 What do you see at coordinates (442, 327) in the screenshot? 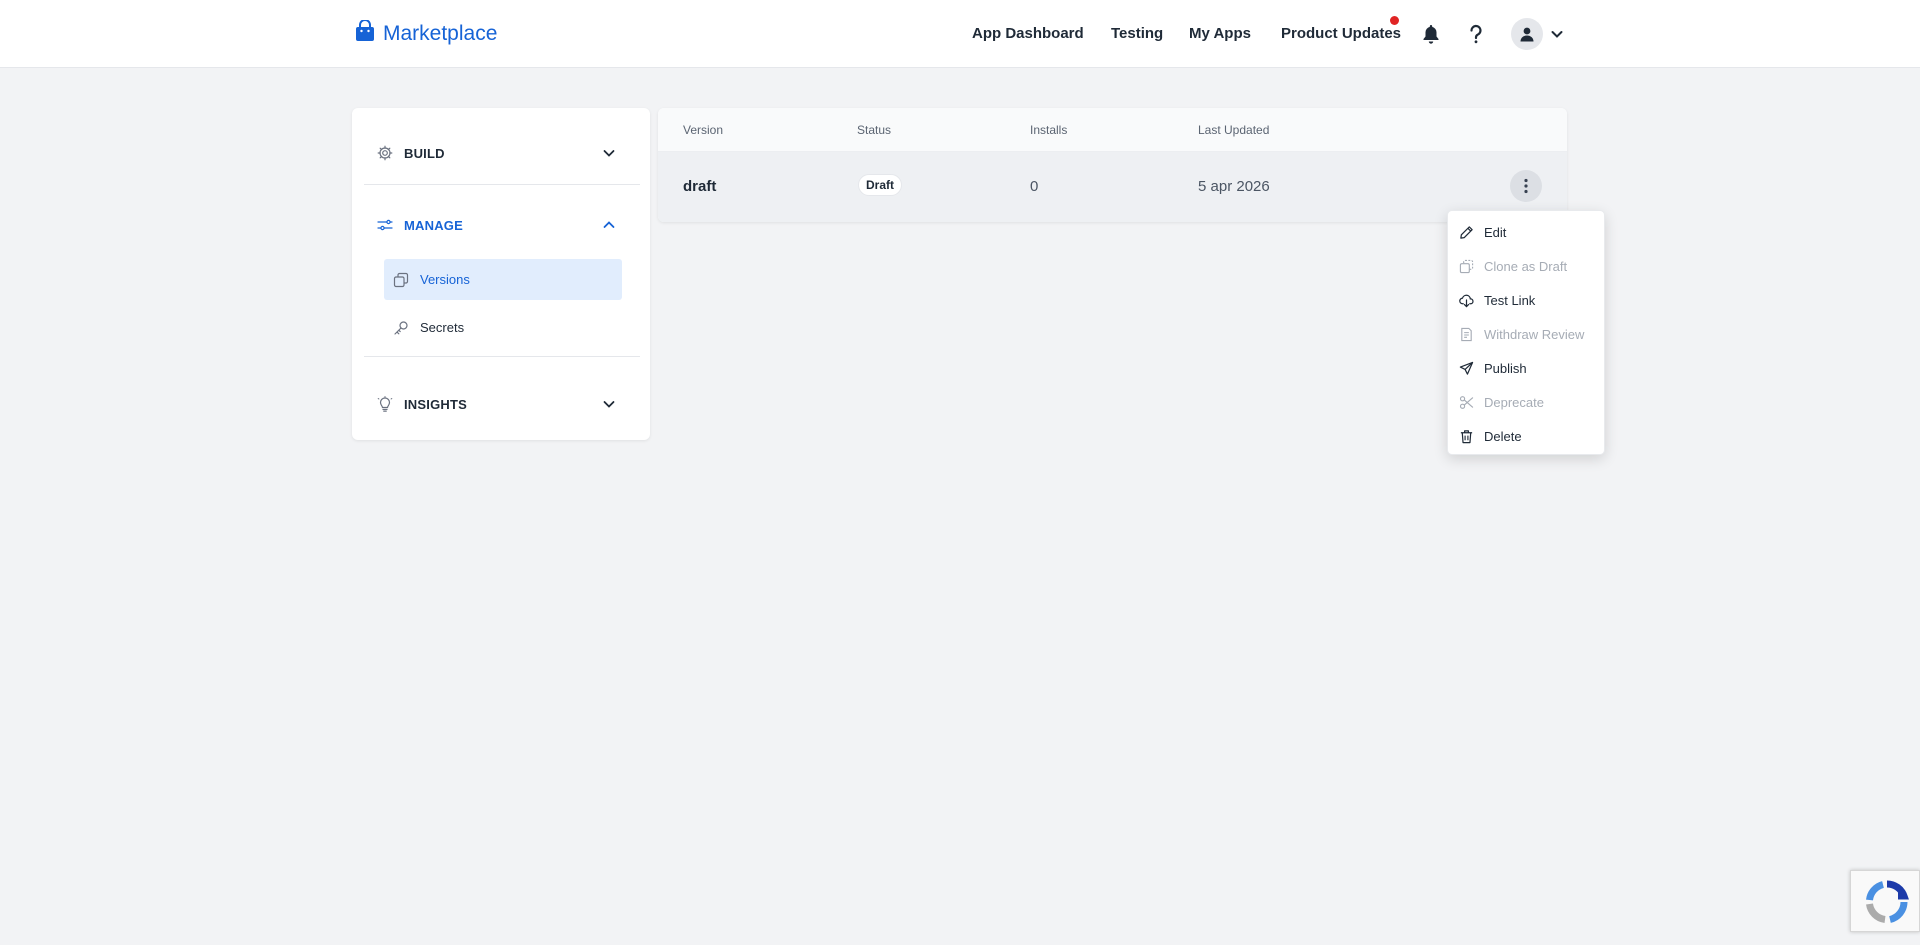
I see `sidebar-item-label: Secrets` at bounding box center [442, 327].